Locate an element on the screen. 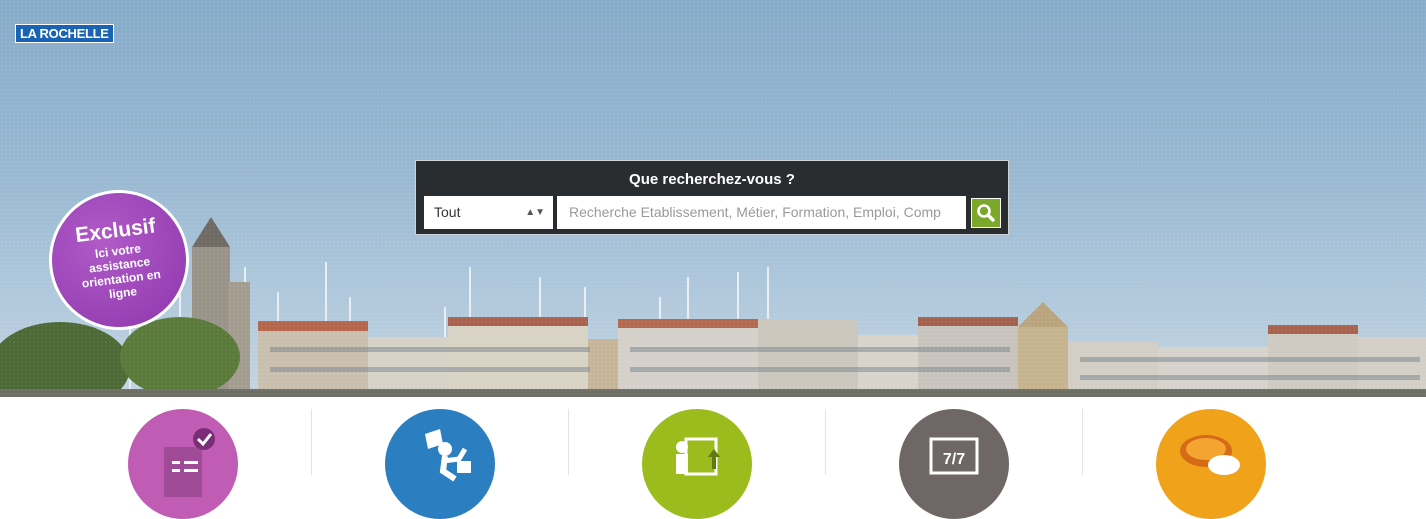 The width and height of the screenshot is (1426, 519). svg-text: 7/7 is located at coordinates (954, 459).